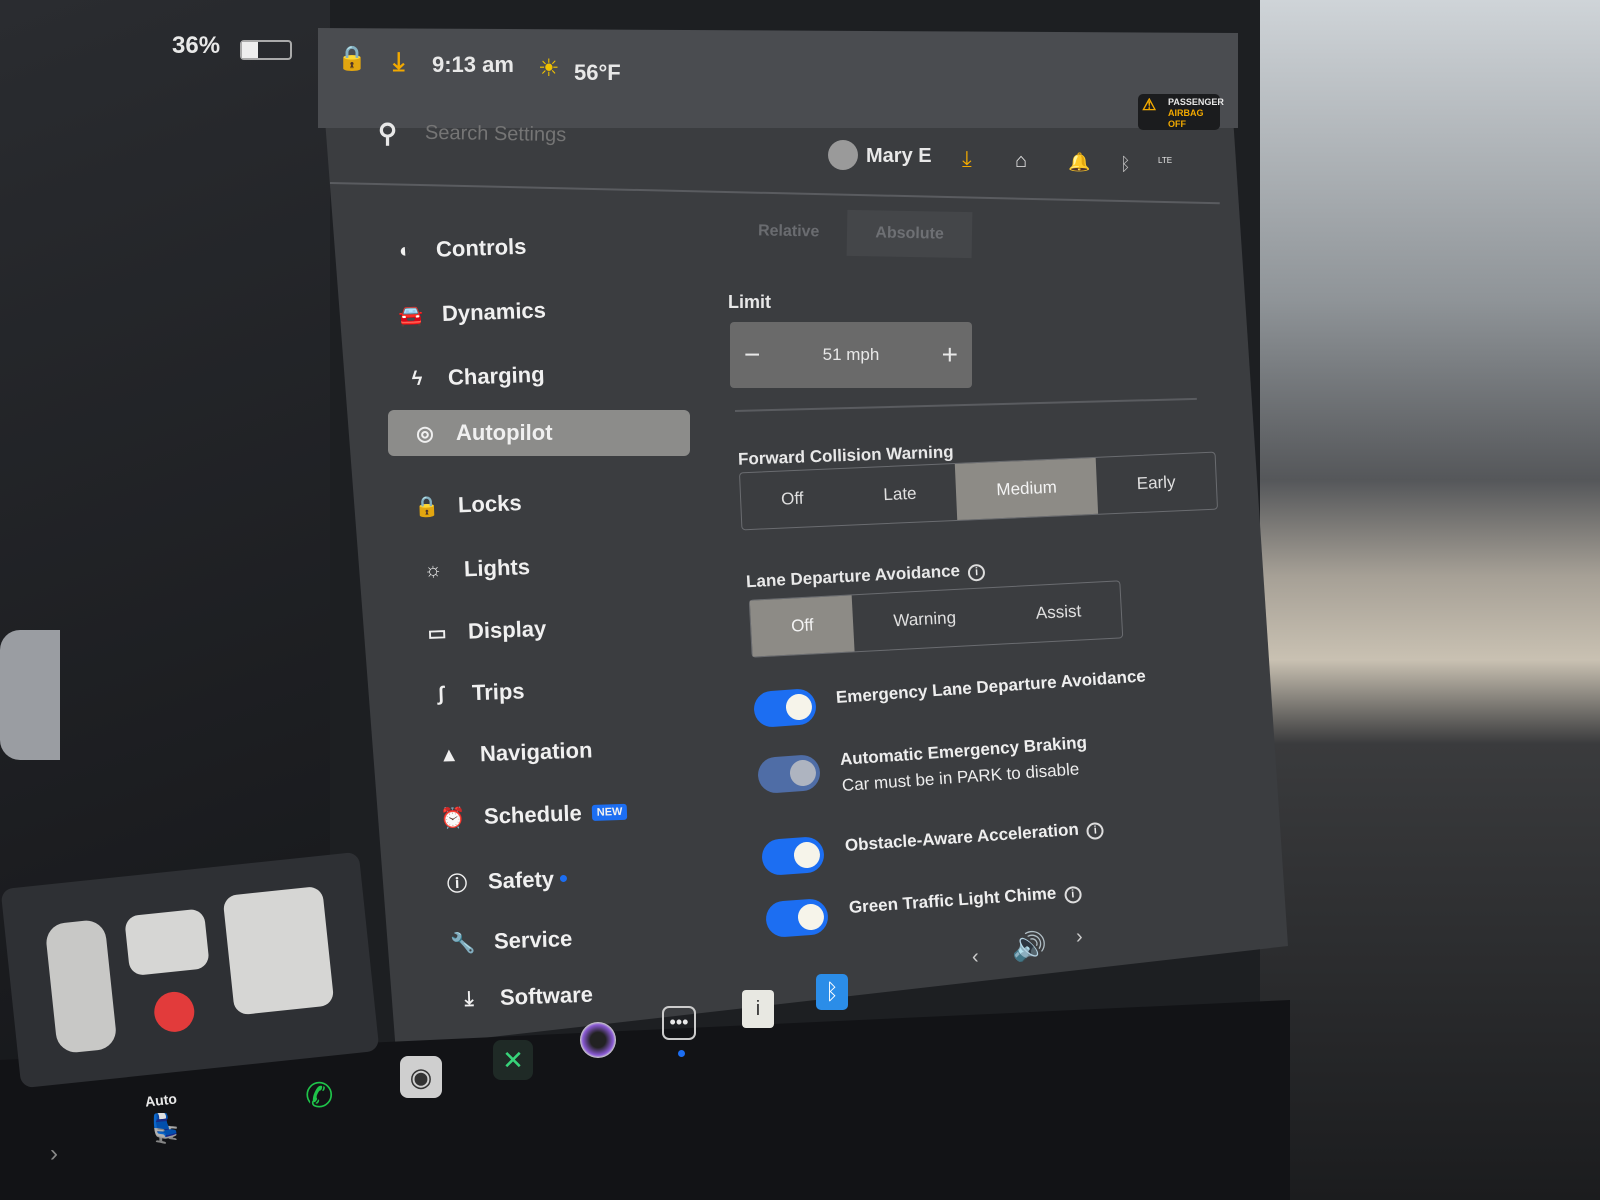 The height and width of the screenshot is (1200, 1600). Describe the element at coordinates (399, 62) in the screenshot. I see `software-download-icon: ⤓` at that location.